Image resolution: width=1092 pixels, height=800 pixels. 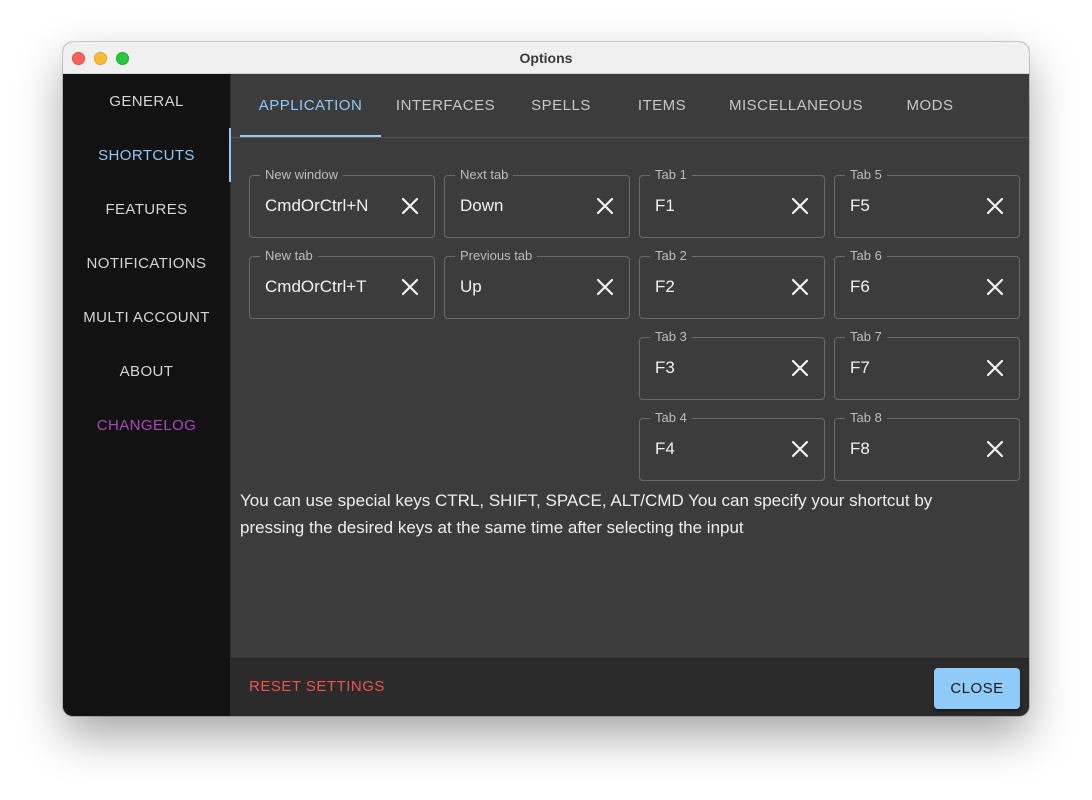 I want to click on tab-items: ITEMS, so click(x=662, y=105).